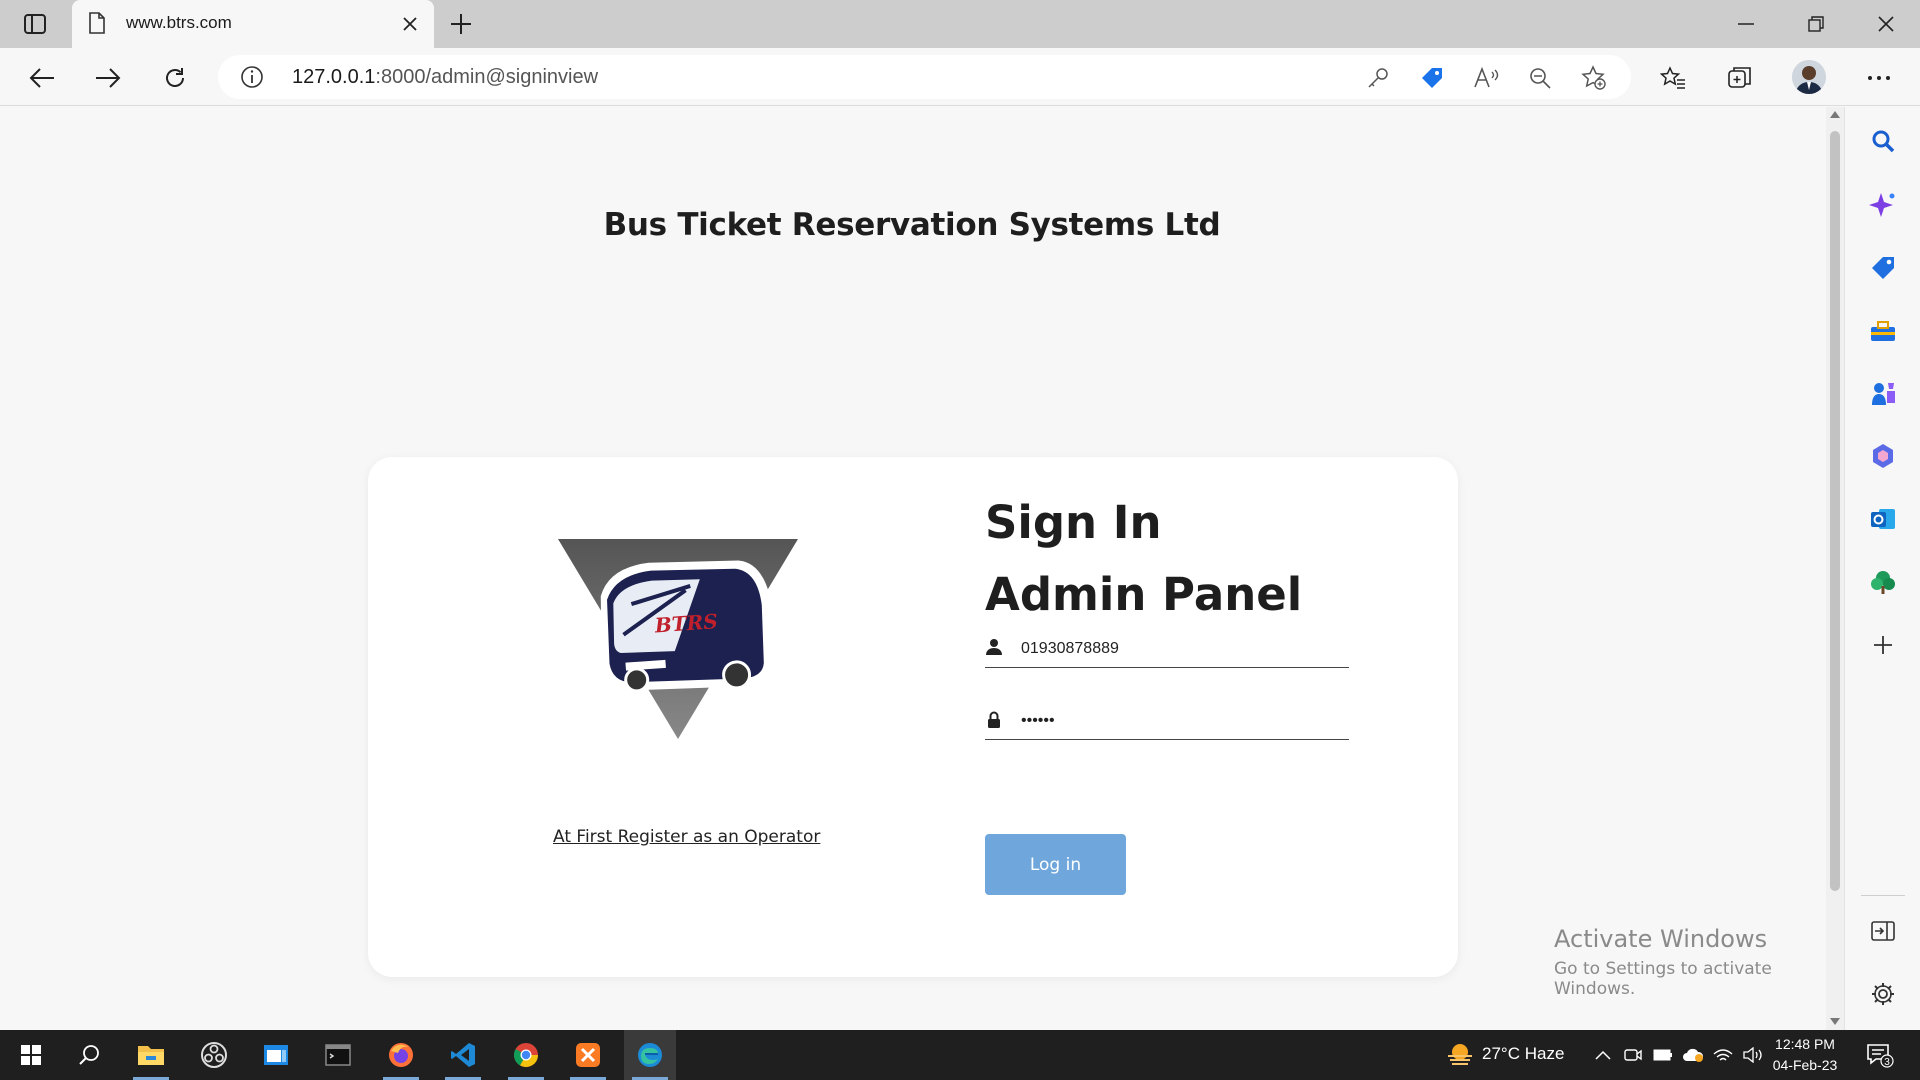 The image size is (1920, 1080). I want to click on edge-sidebar, so click(1882, 568).